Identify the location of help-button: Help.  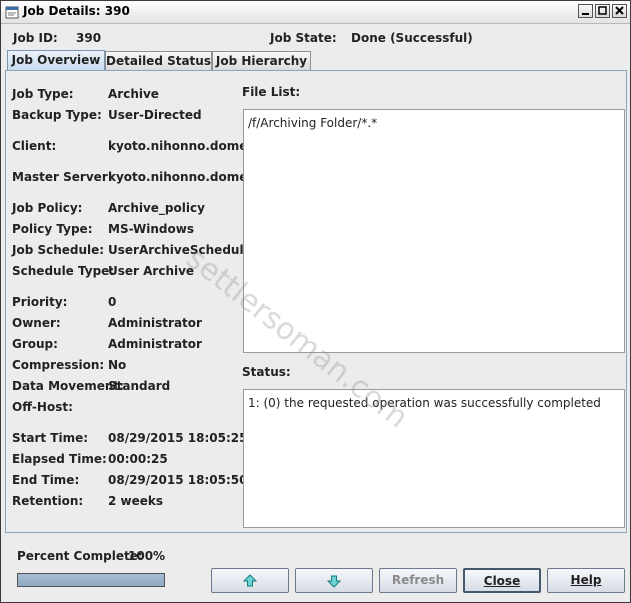
(586, 580).